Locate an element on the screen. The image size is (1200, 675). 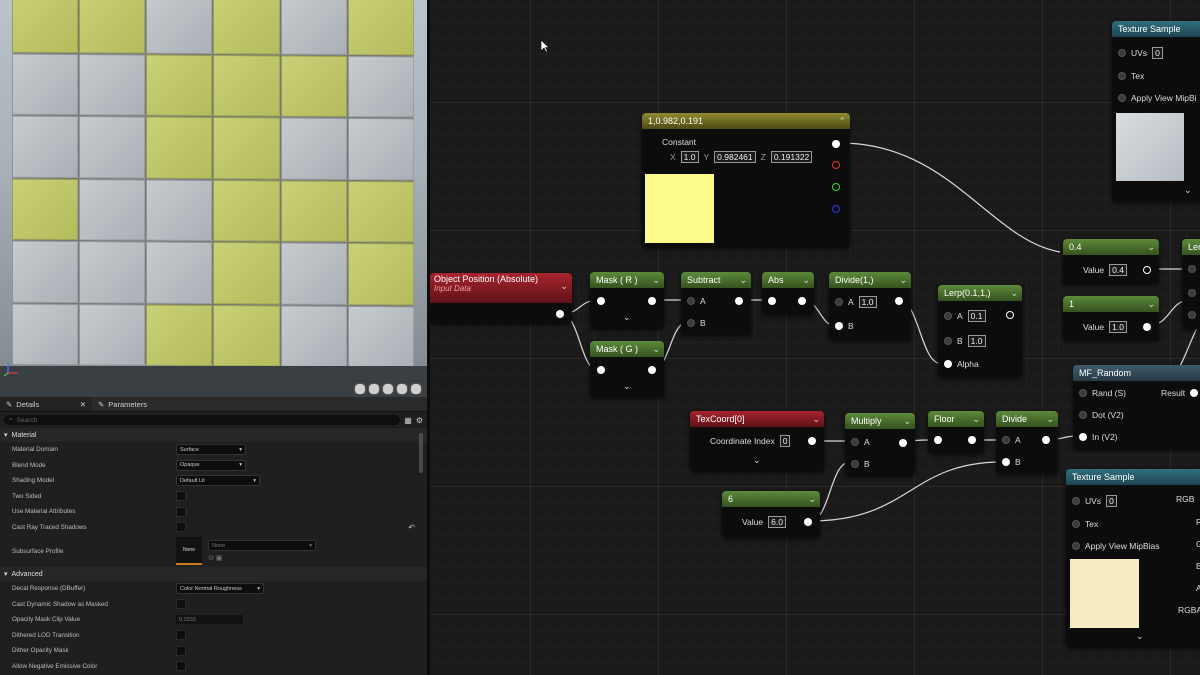
lerp2-node: Ler is located at coordinates (1191, 284).